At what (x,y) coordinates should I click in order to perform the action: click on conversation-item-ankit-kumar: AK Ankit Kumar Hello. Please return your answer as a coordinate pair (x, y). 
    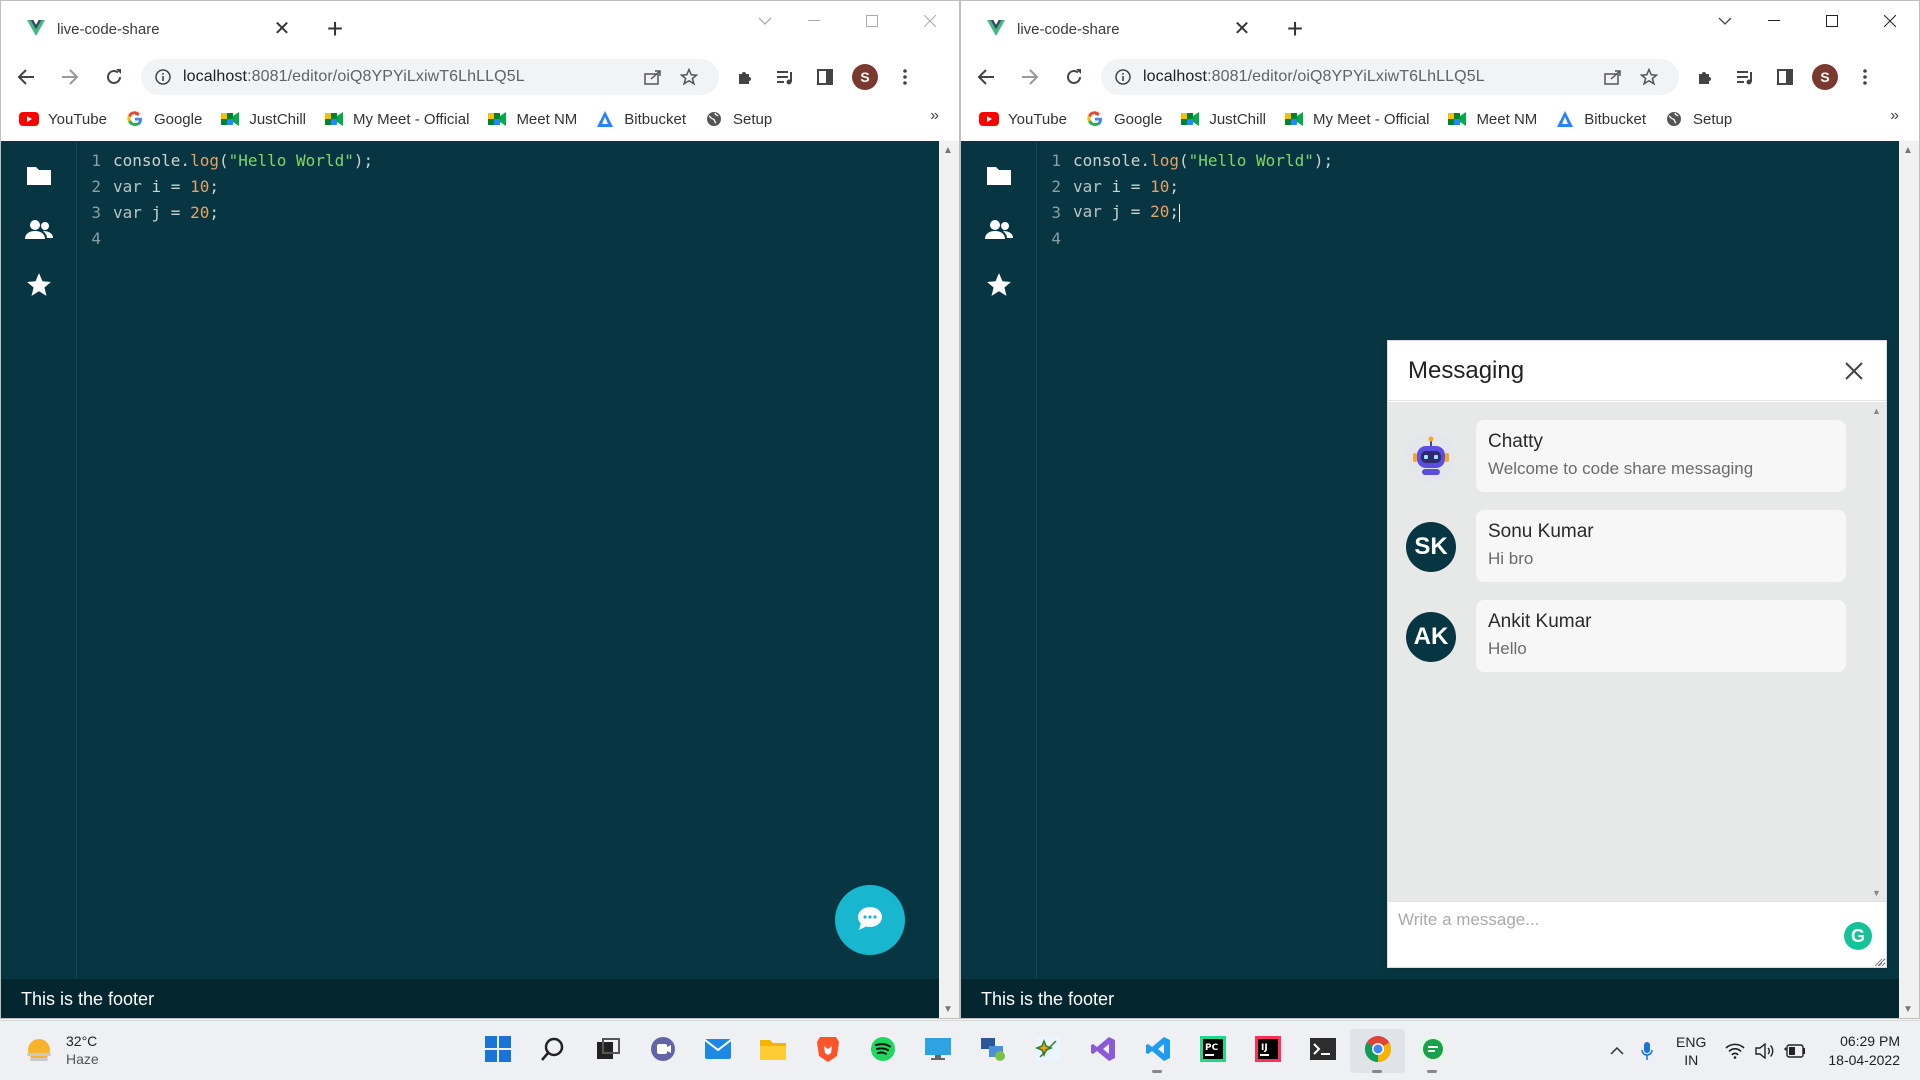
    Looking at the image, I should click on (1626, 636).